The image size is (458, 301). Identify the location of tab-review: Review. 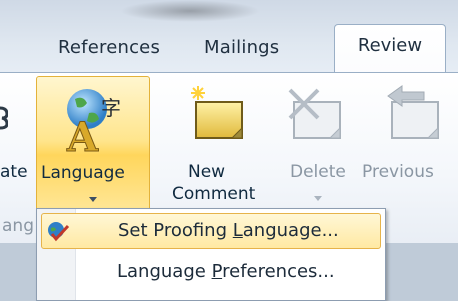
(390, 50).